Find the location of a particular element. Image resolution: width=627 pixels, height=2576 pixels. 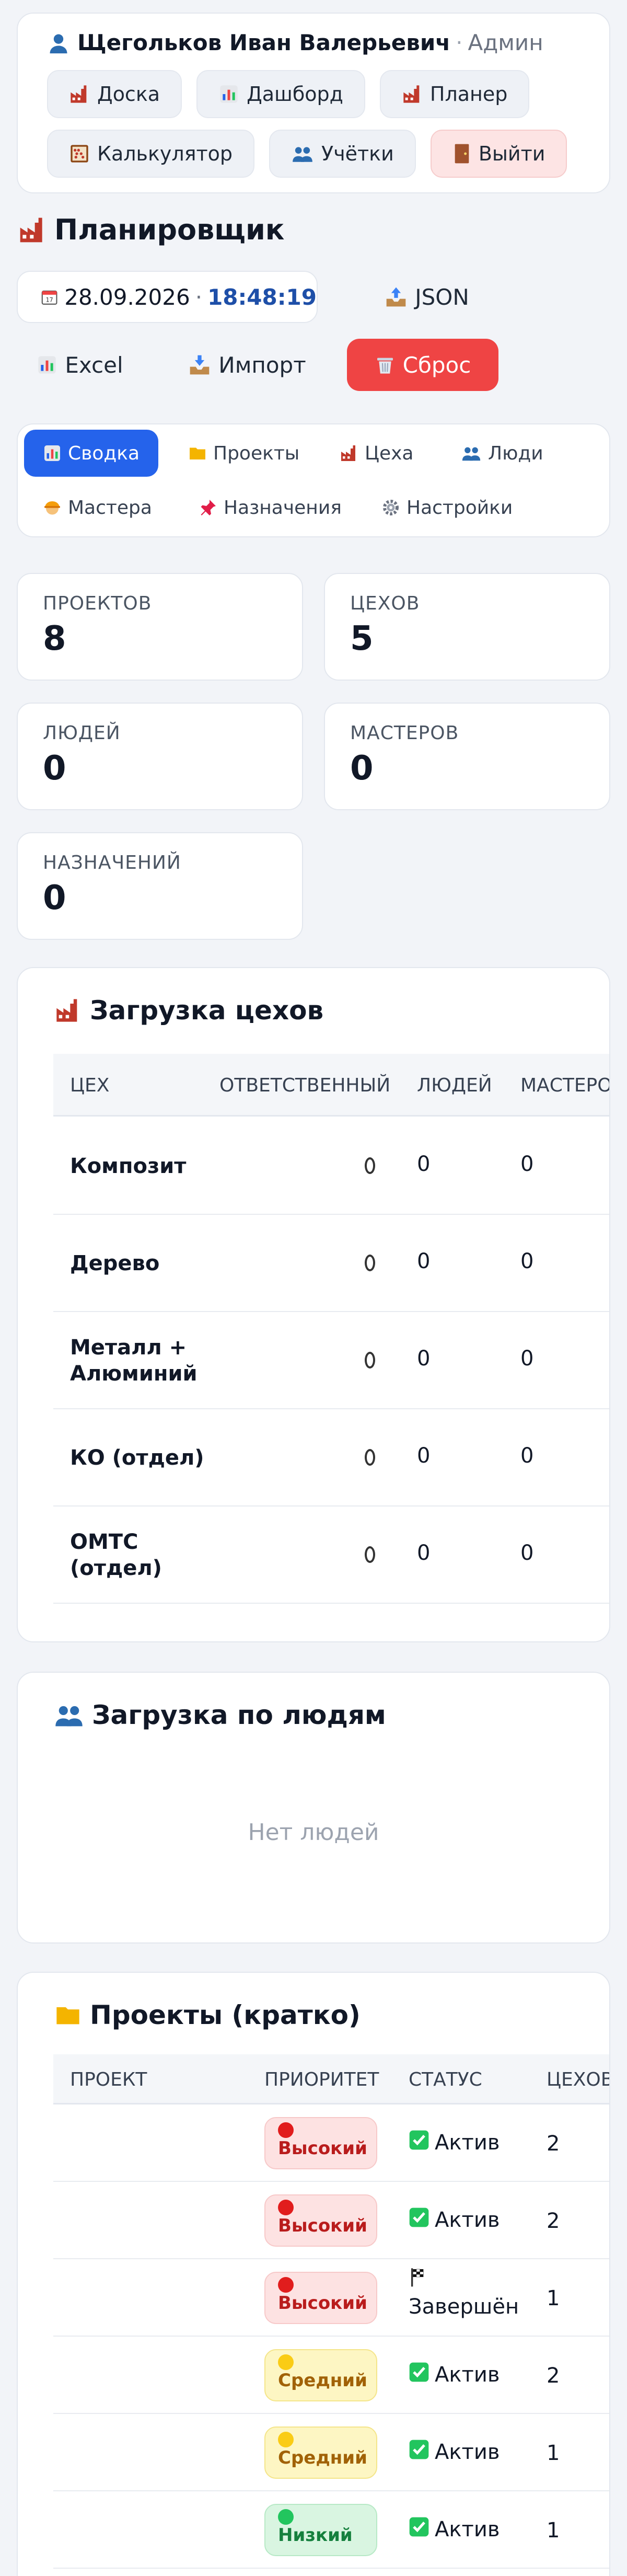

tab-settings-label: Настройки is located at coordinates (460, 508).